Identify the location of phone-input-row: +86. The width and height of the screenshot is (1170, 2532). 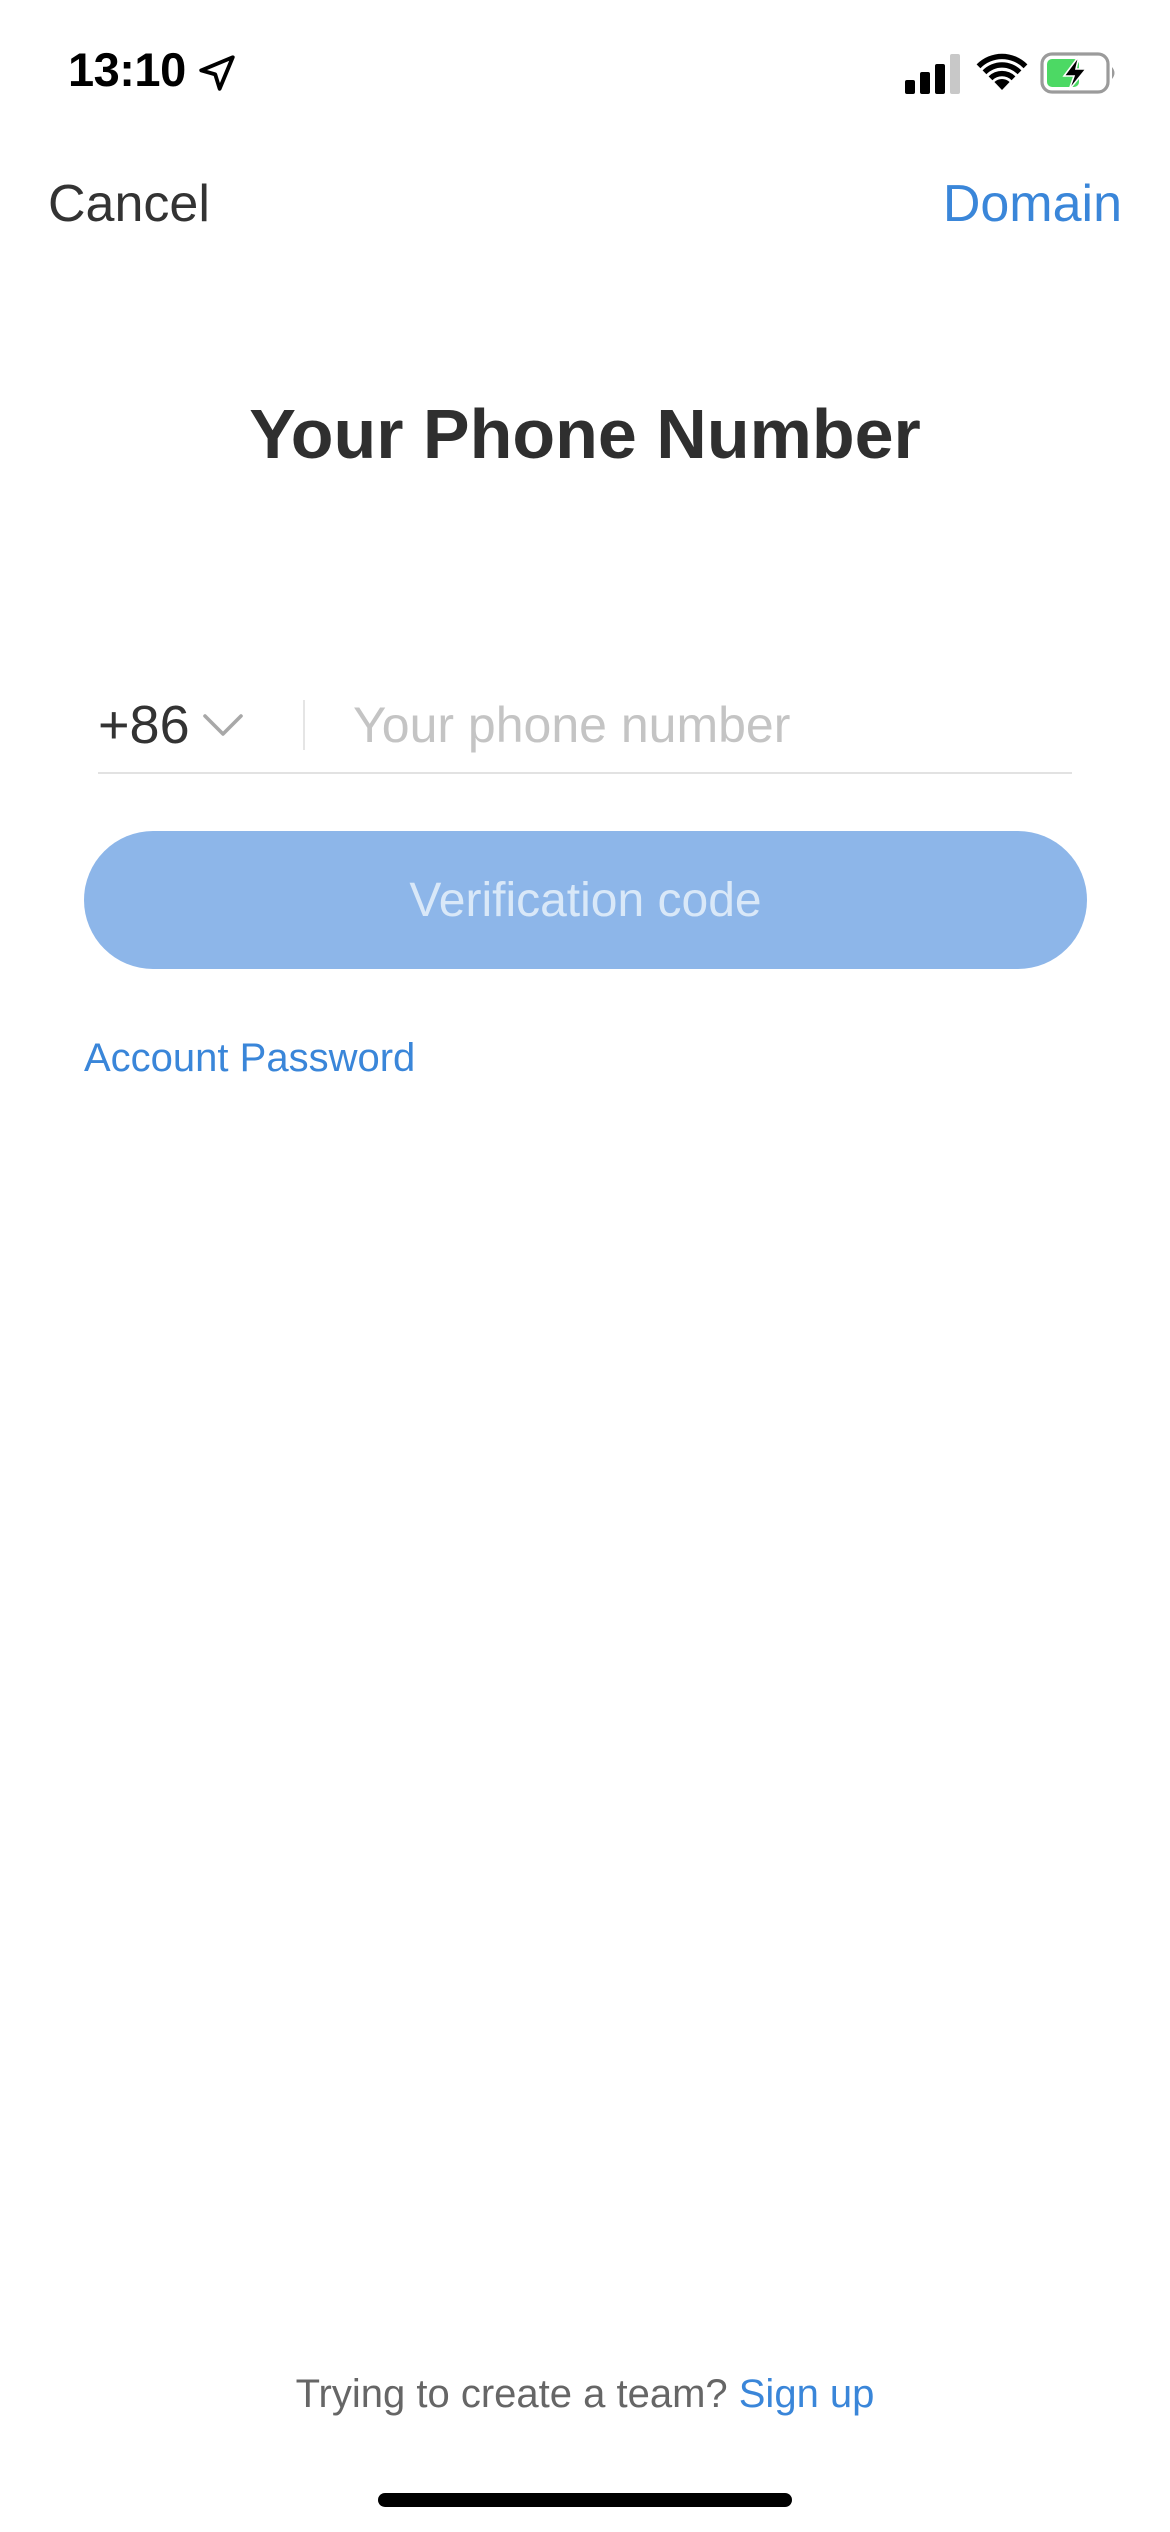
(585, 727).